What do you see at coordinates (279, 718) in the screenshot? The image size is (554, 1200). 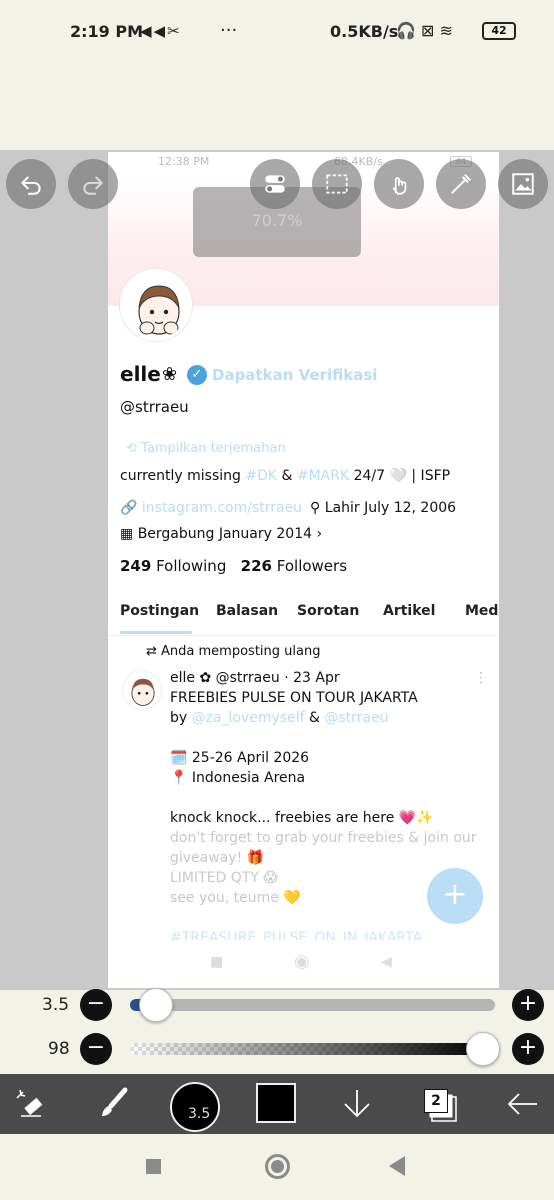 I see `post-line-by: by @za_lovemyself & @strraeu` at bounding box center [279, 718].